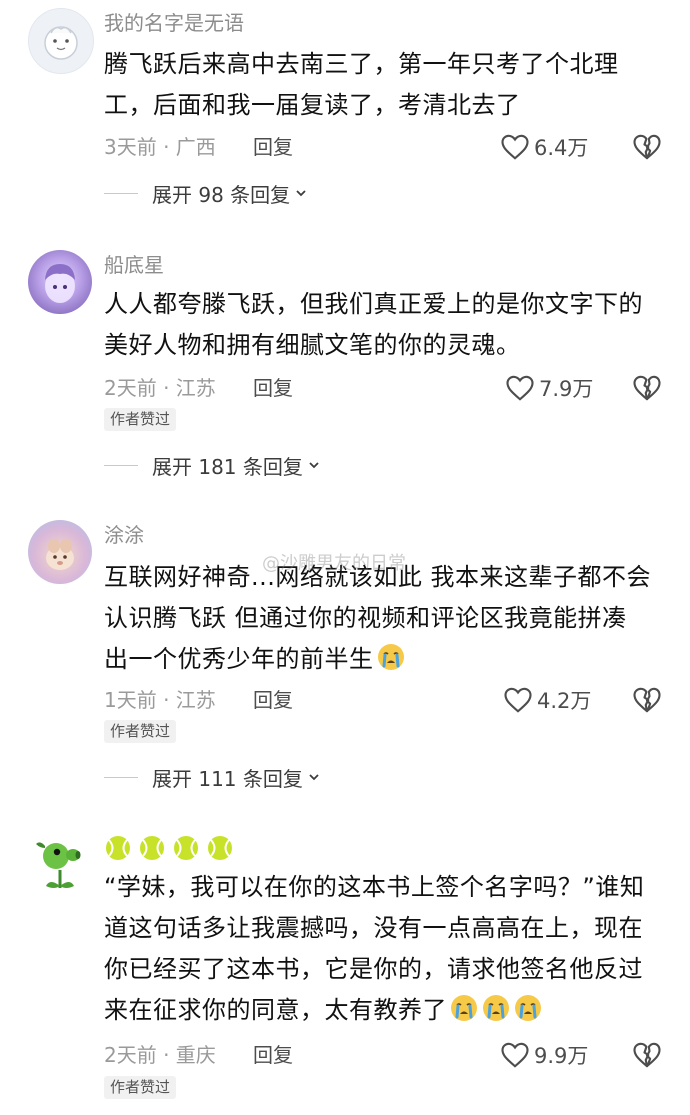  I want to click on expand-replies-button: 展开 98 条回复, so click(206, 193).